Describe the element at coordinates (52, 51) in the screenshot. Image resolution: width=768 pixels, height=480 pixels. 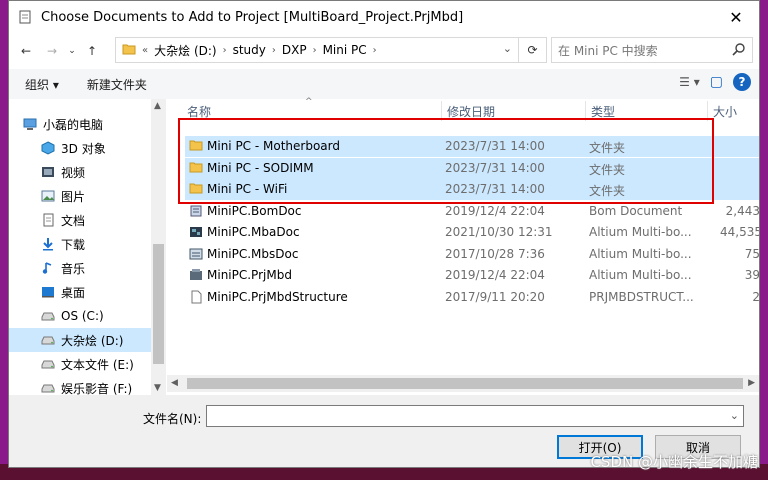
I see `forward-button: →` at that location.